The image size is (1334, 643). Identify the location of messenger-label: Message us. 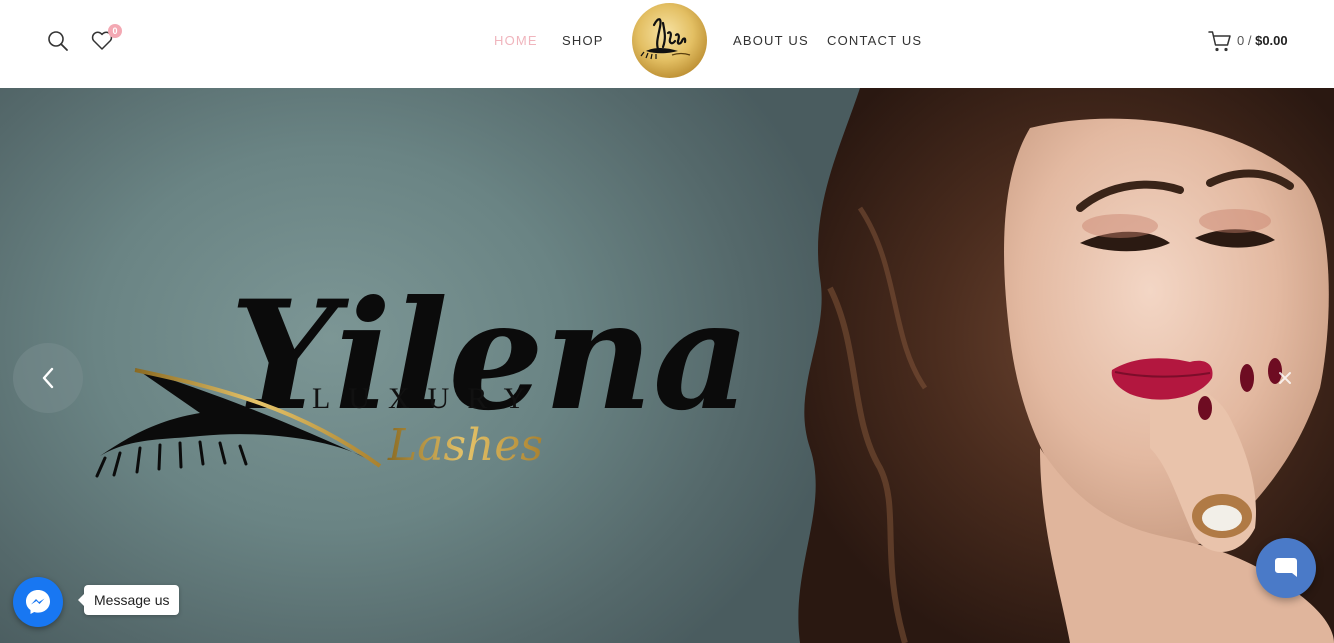
(128, 600).